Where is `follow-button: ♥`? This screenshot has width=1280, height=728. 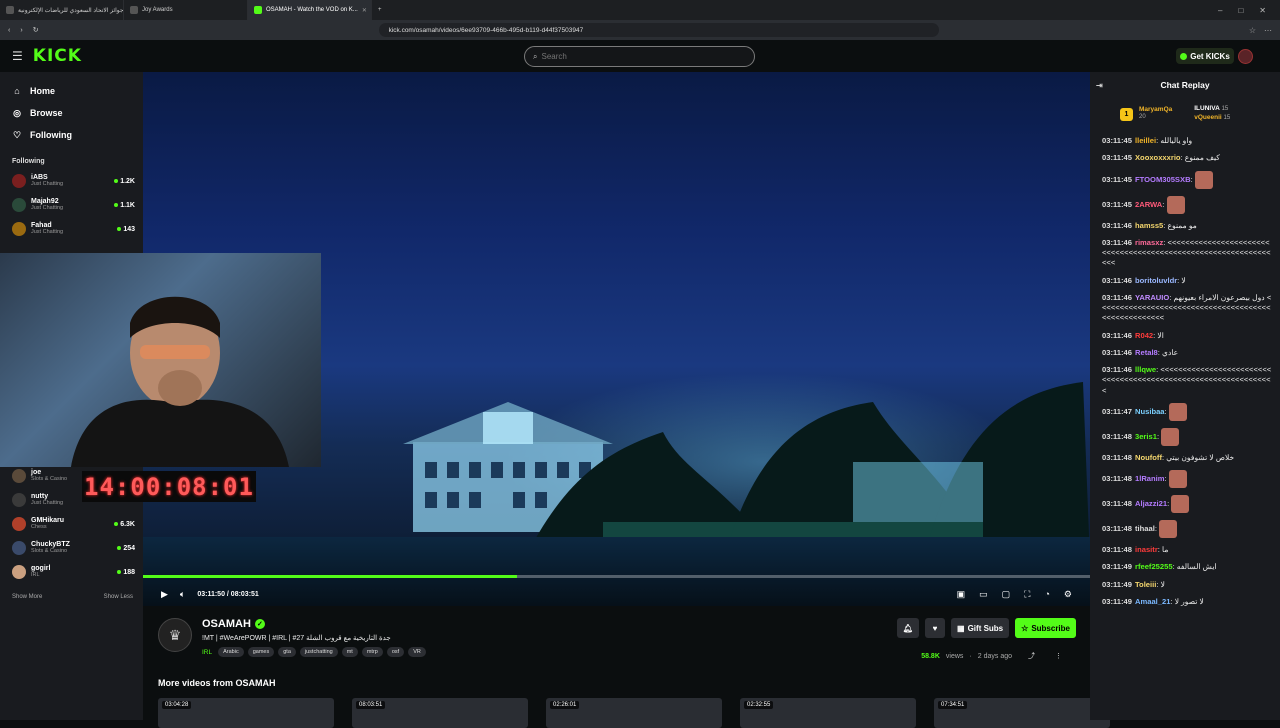
follow-button: ♥ is located at coordinates (935, 628).